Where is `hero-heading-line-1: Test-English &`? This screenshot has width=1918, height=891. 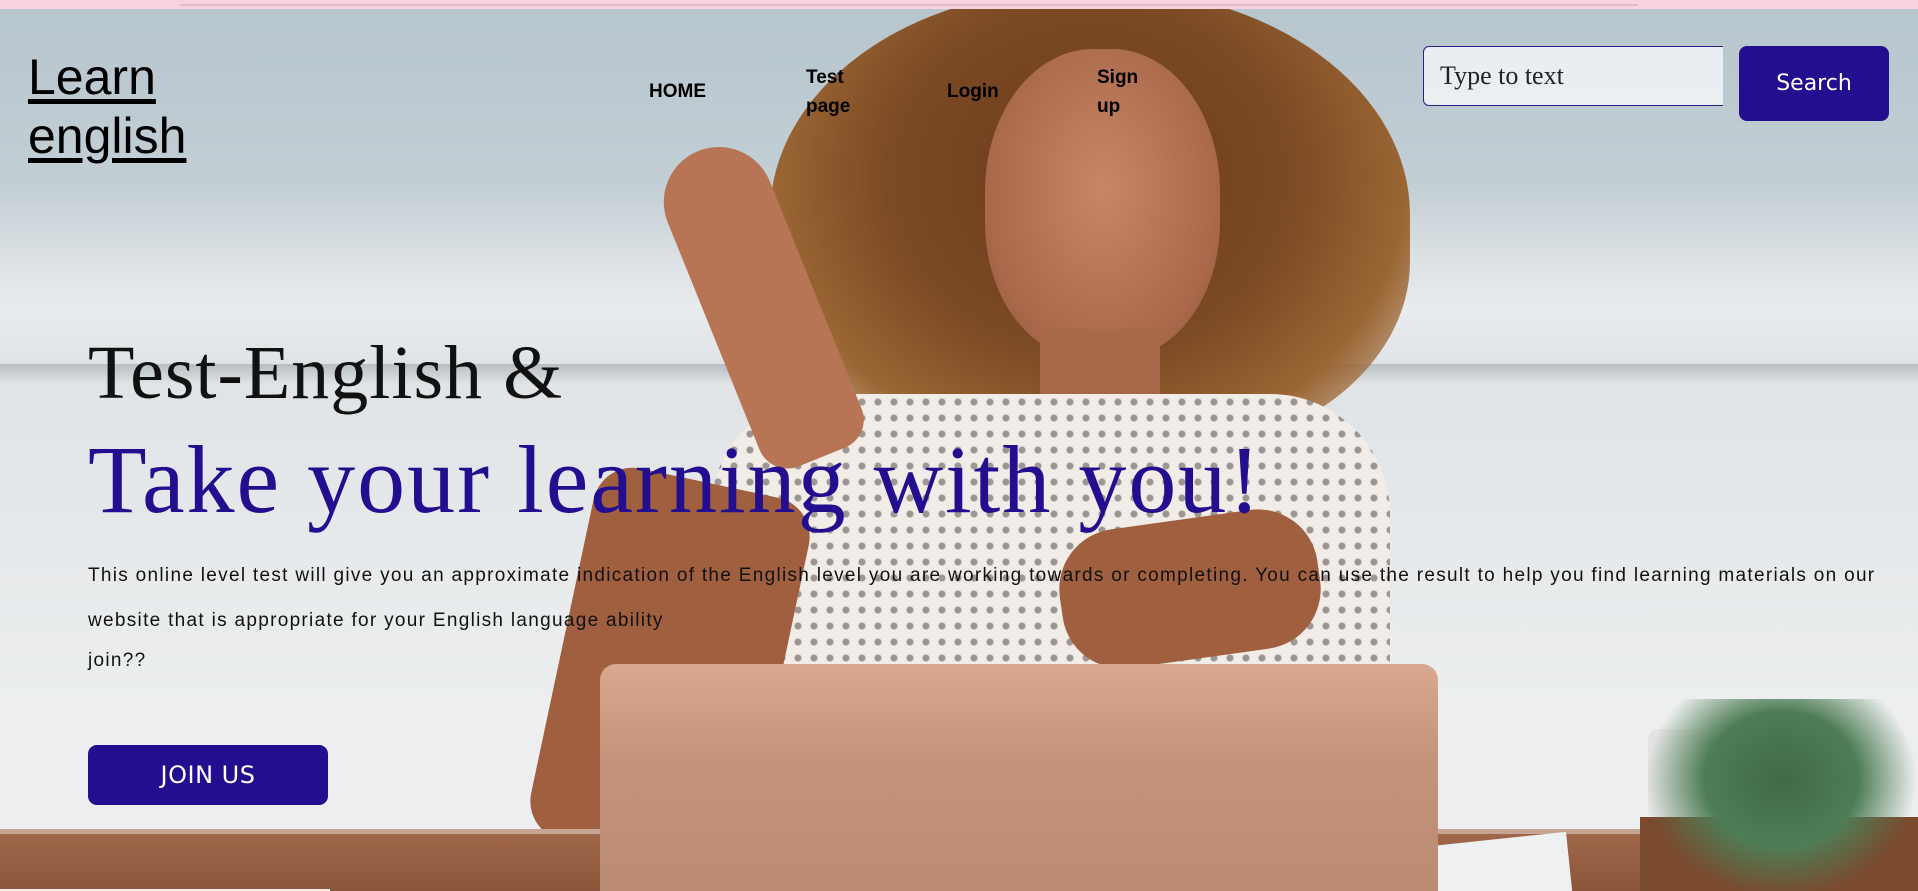
hero-heading-line-1: Test-English & is located at coordinates (326, 373).